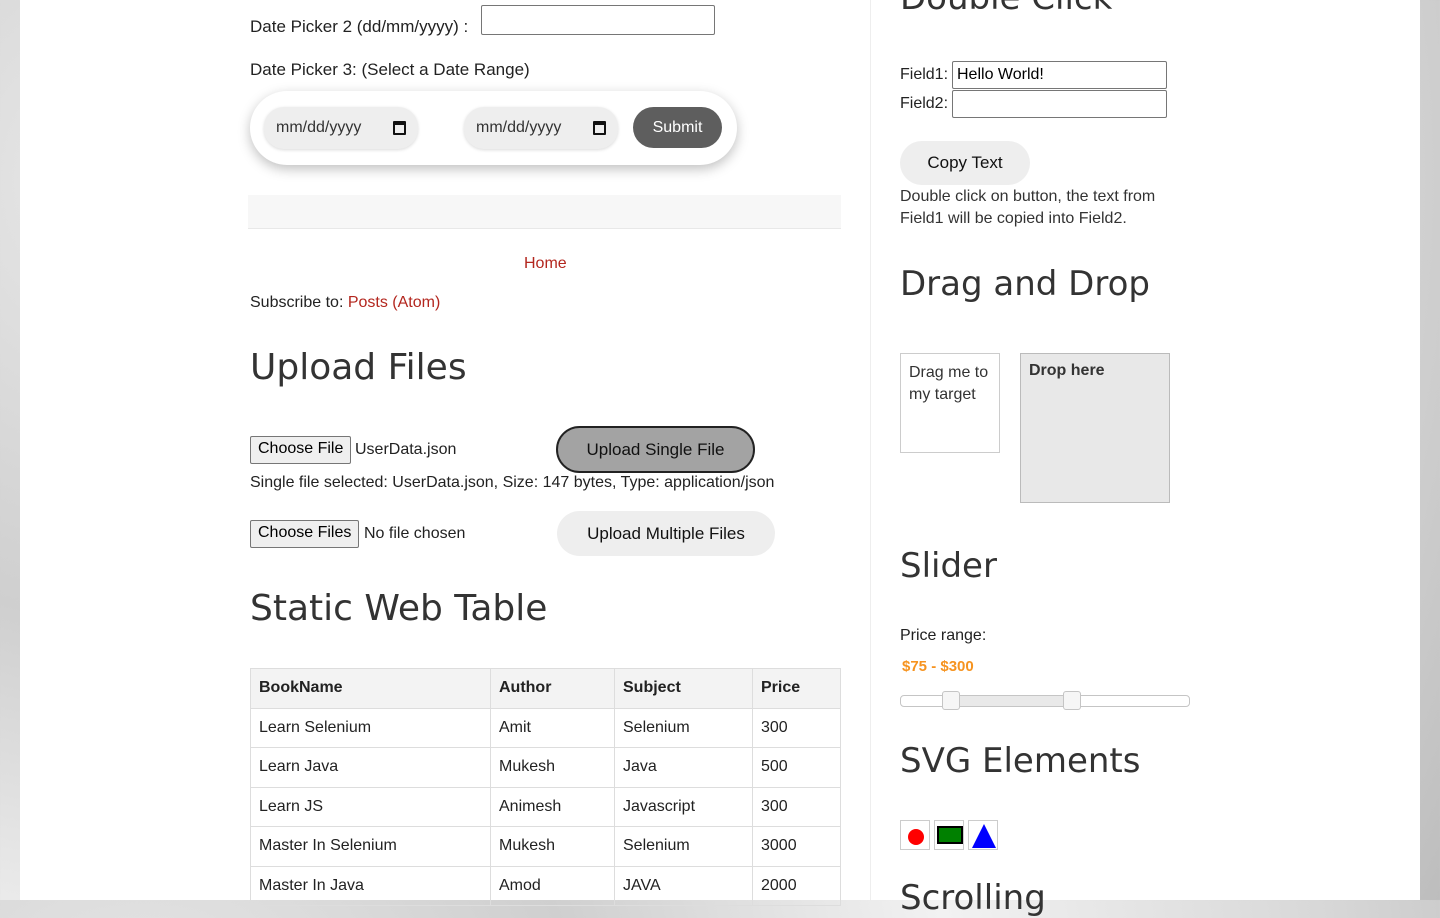 The image size is (1440, 918). I want to click on svg-triangle-box, so click(983, 835).